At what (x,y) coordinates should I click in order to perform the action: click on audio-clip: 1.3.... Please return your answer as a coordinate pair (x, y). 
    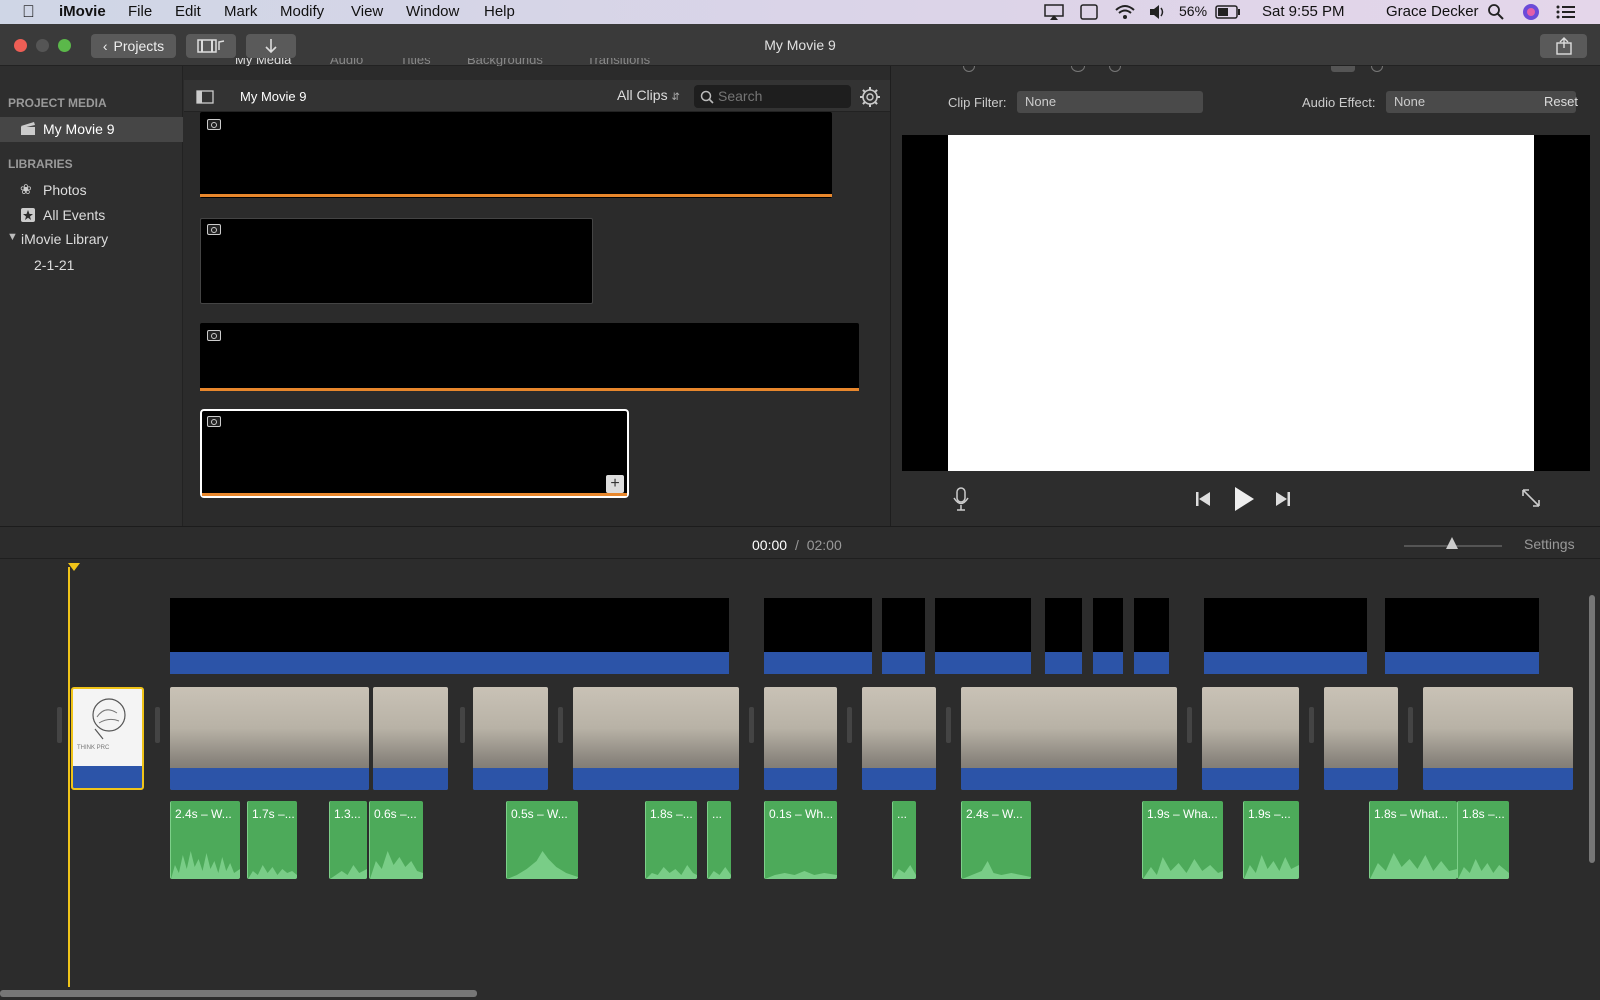
    Looking at the image, I should click on (348, 840).